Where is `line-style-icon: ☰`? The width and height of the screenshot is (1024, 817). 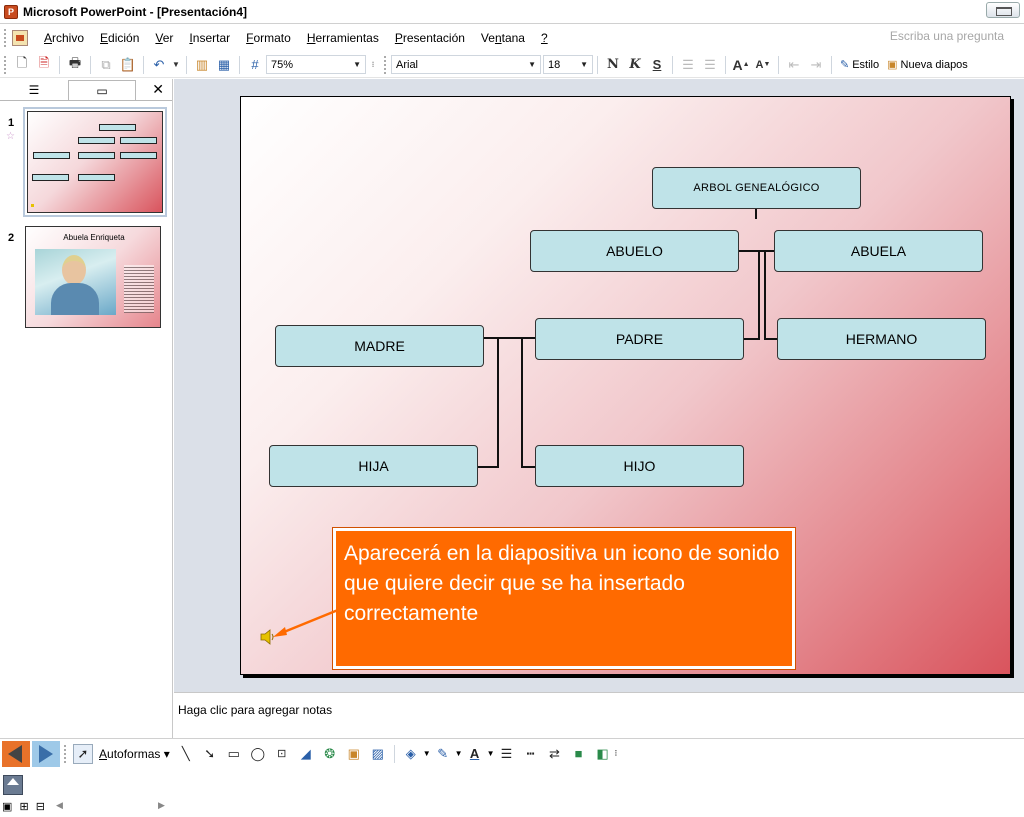 line-style-icon: ☰ is located at coordinates (507, 754).